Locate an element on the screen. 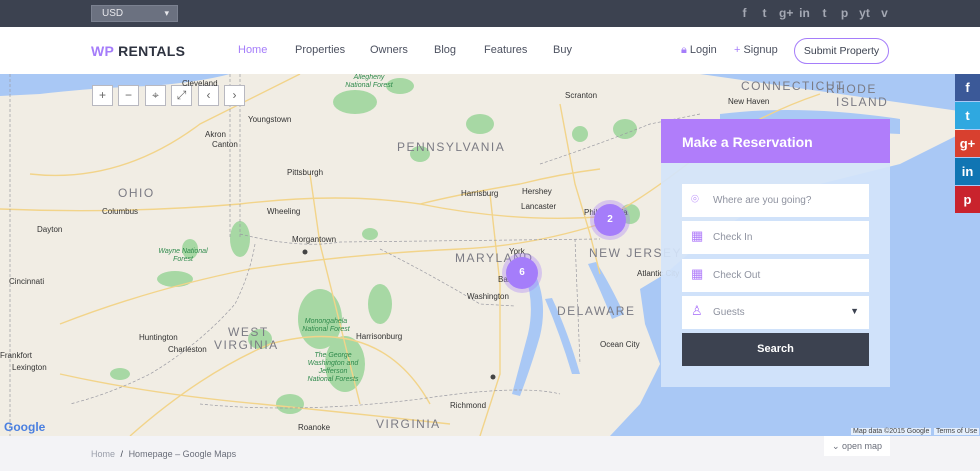  twitter-icon: t is located at coordinates (764, 13).